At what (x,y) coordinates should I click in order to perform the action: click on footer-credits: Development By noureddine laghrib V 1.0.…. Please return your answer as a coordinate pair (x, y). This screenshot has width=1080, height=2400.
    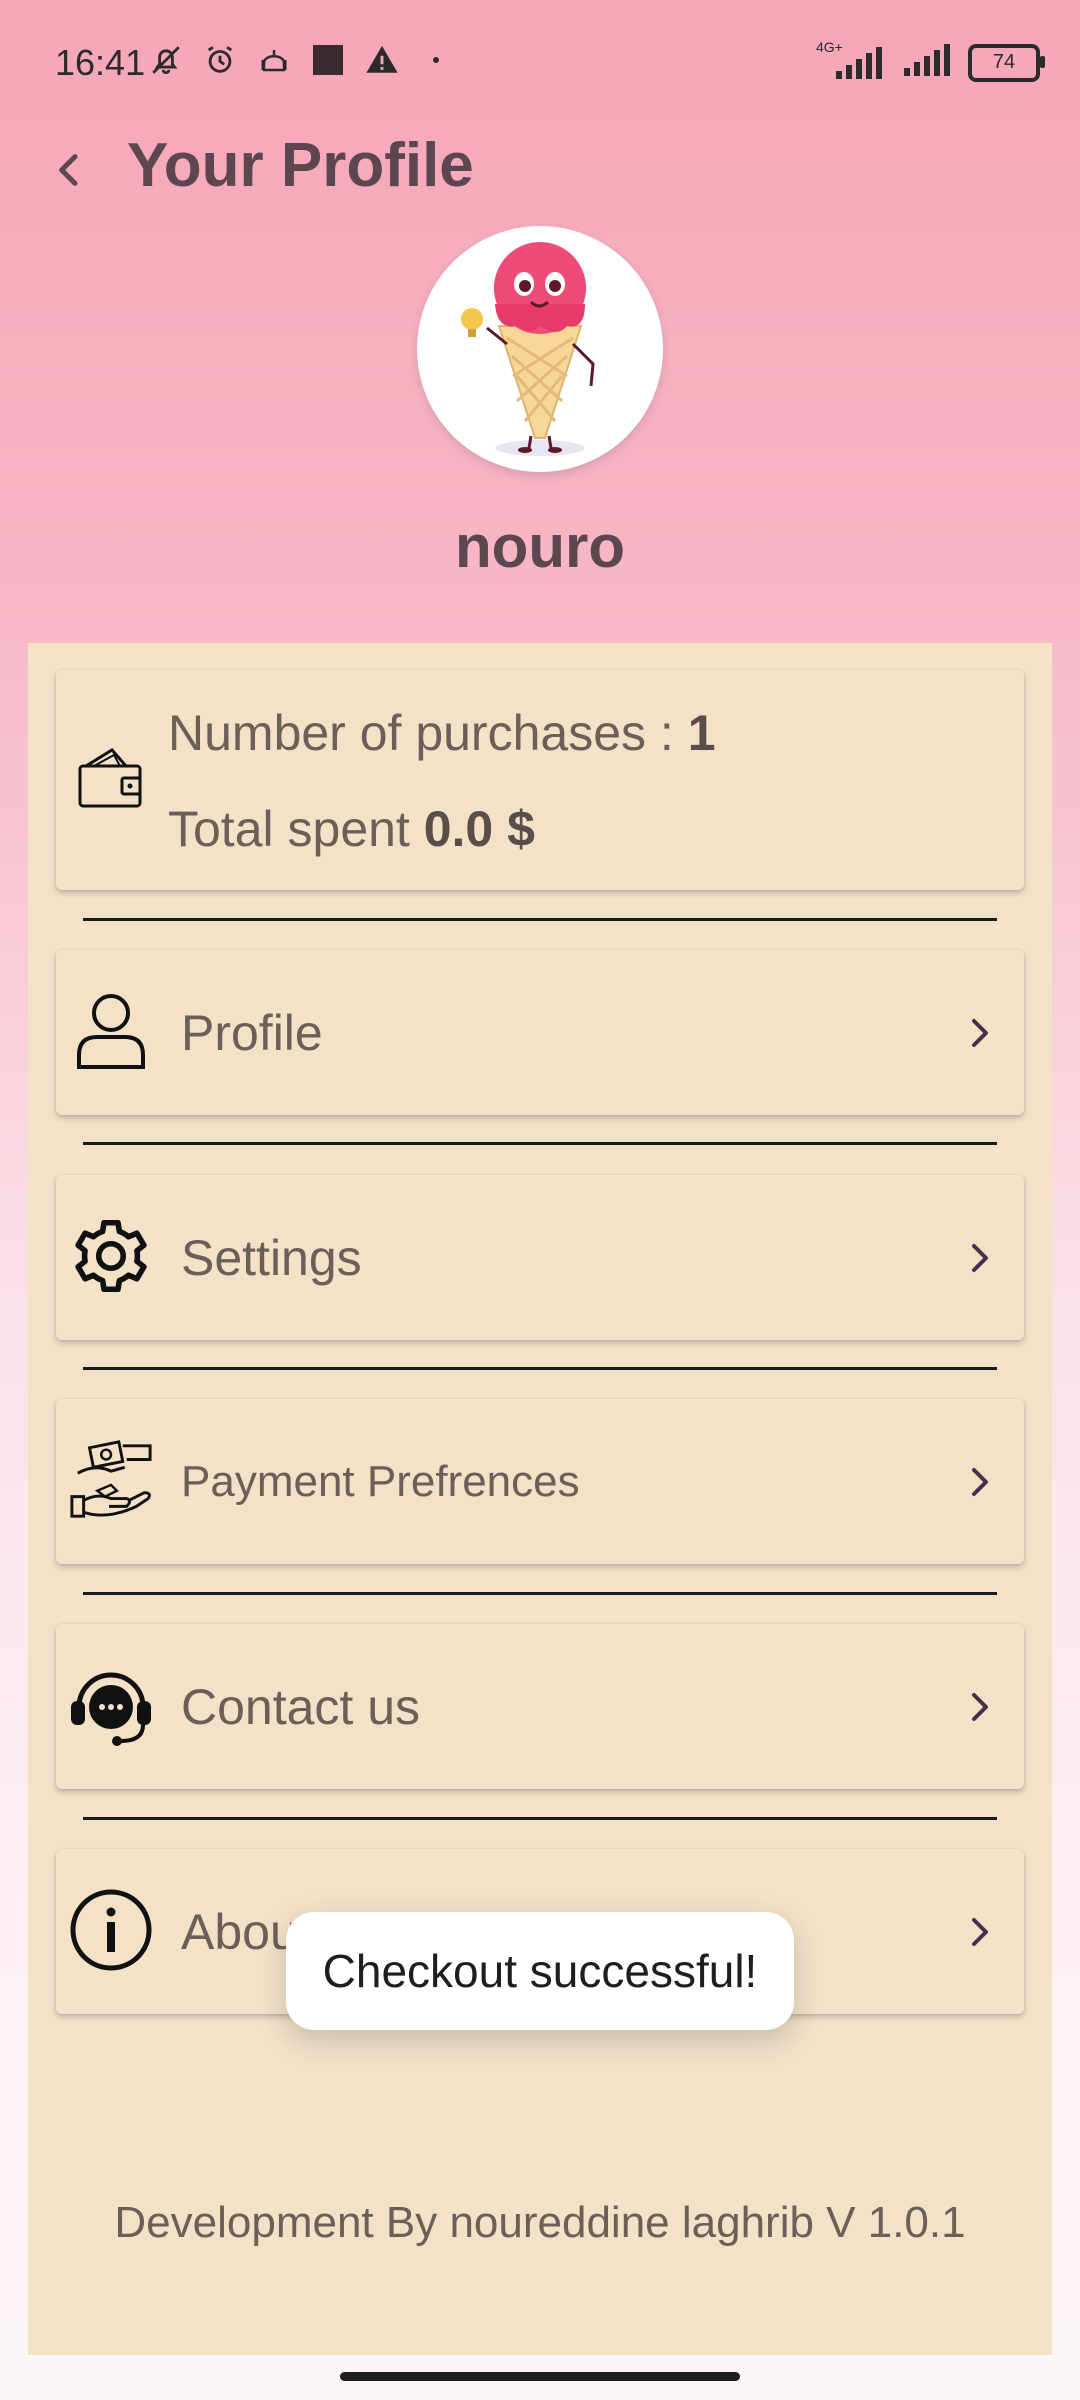
    Looking at the image, I should click on (540, 2222).